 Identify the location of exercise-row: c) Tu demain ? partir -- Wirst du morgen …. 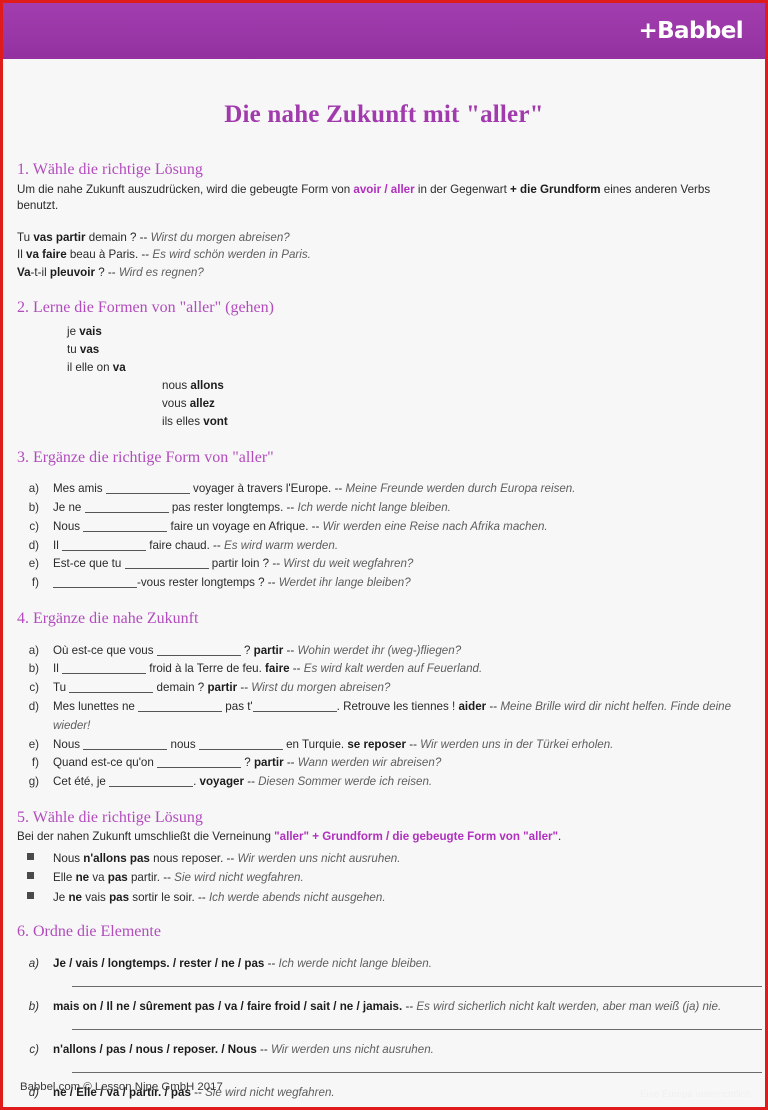
(384, 688).